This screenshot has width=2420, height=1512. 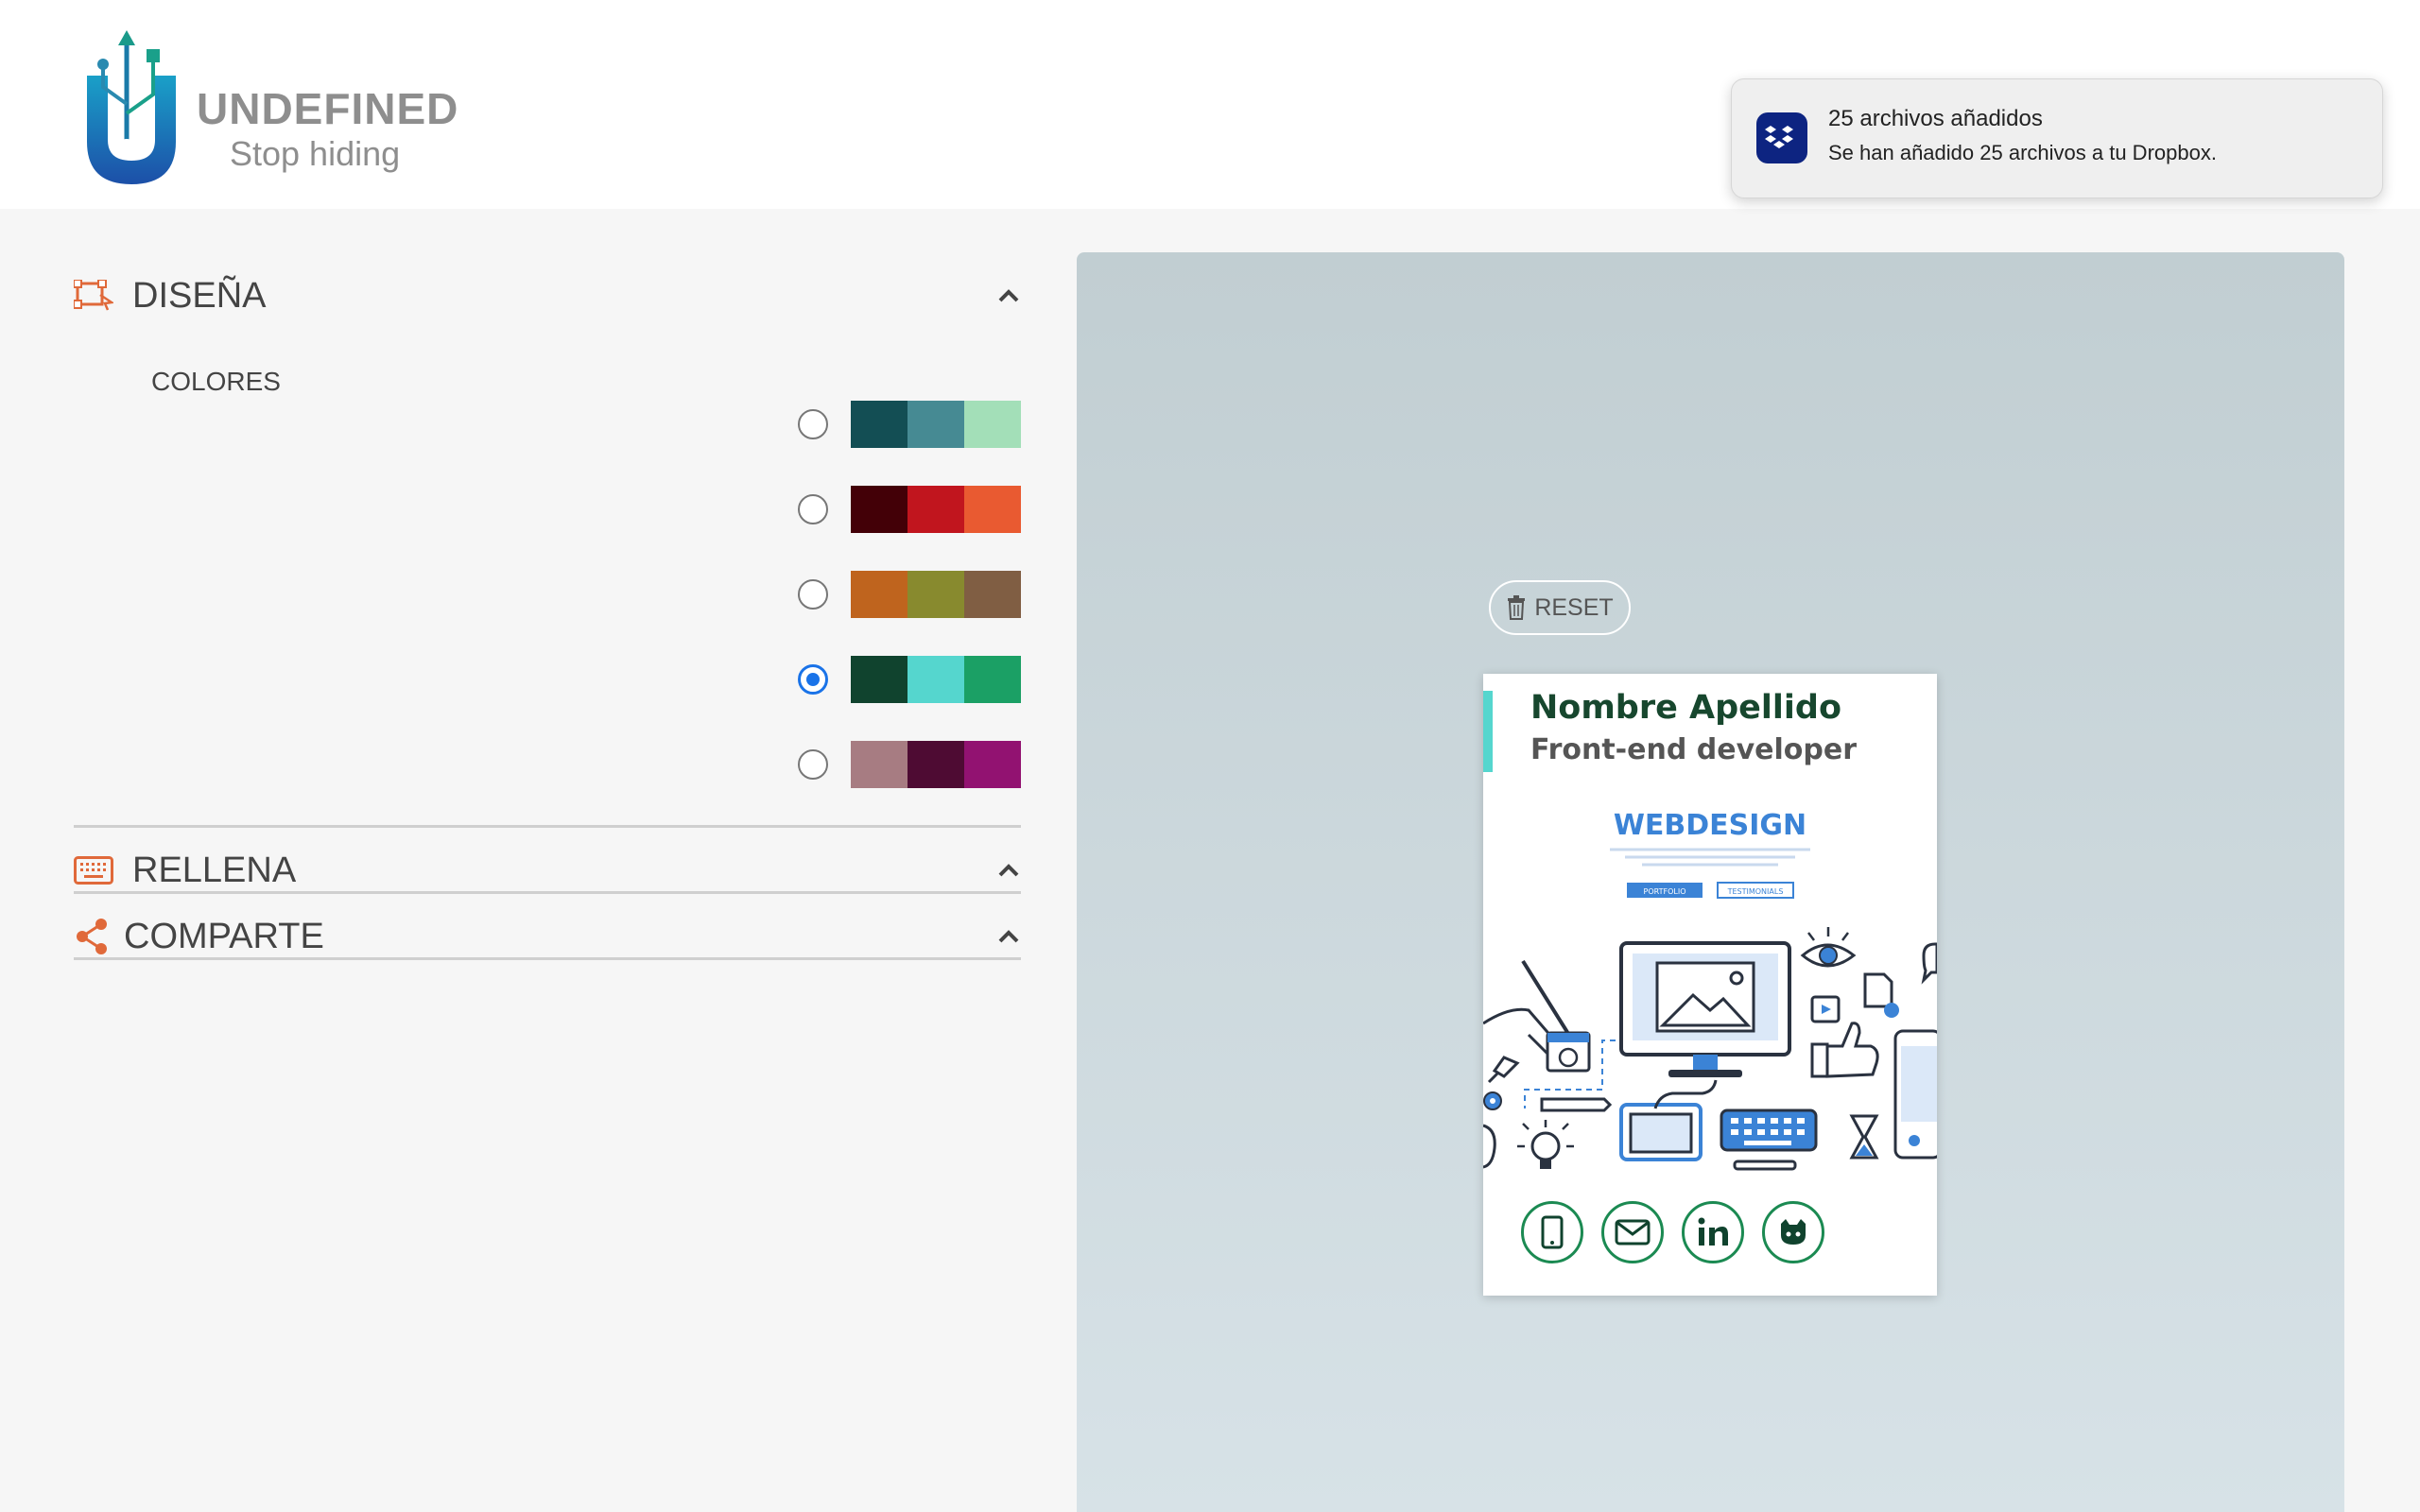 I want to click on design-icon, so click(x=93, y=295).